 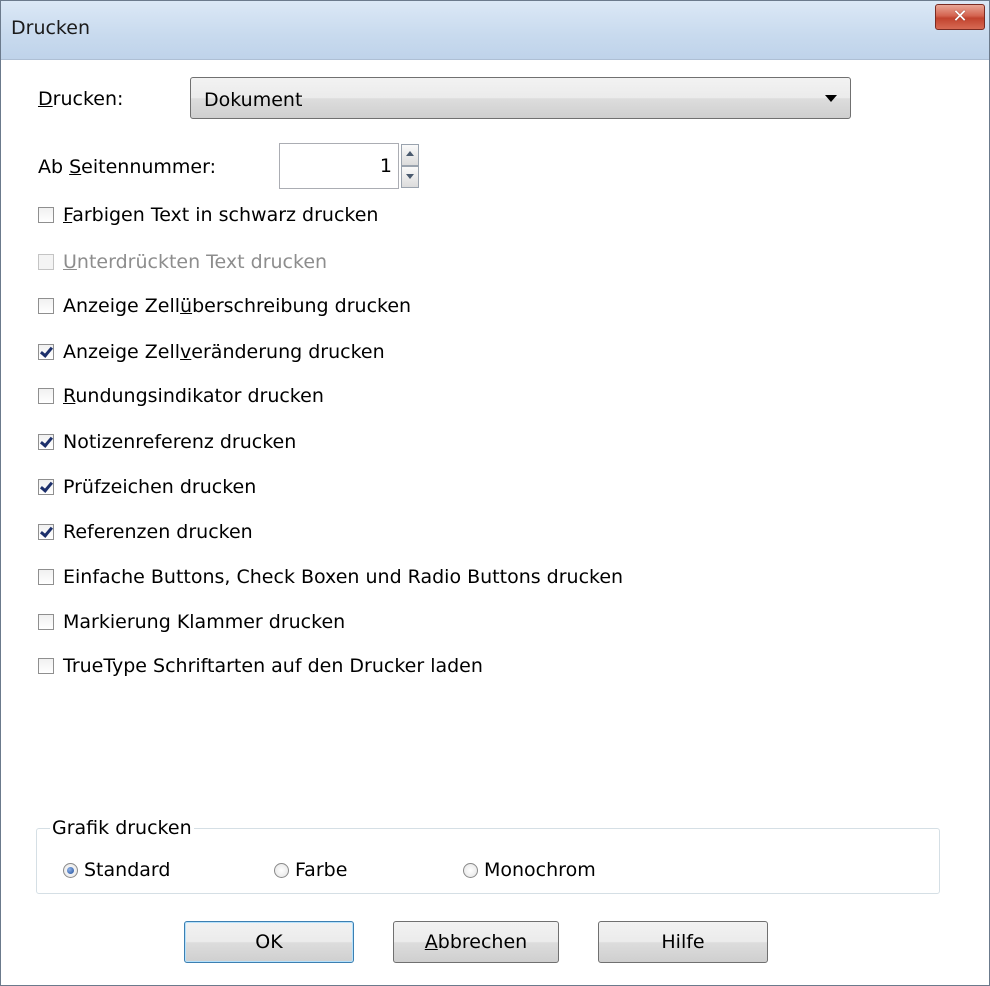 I want to click on arrow-down-icon, so click(x=410, y=176).